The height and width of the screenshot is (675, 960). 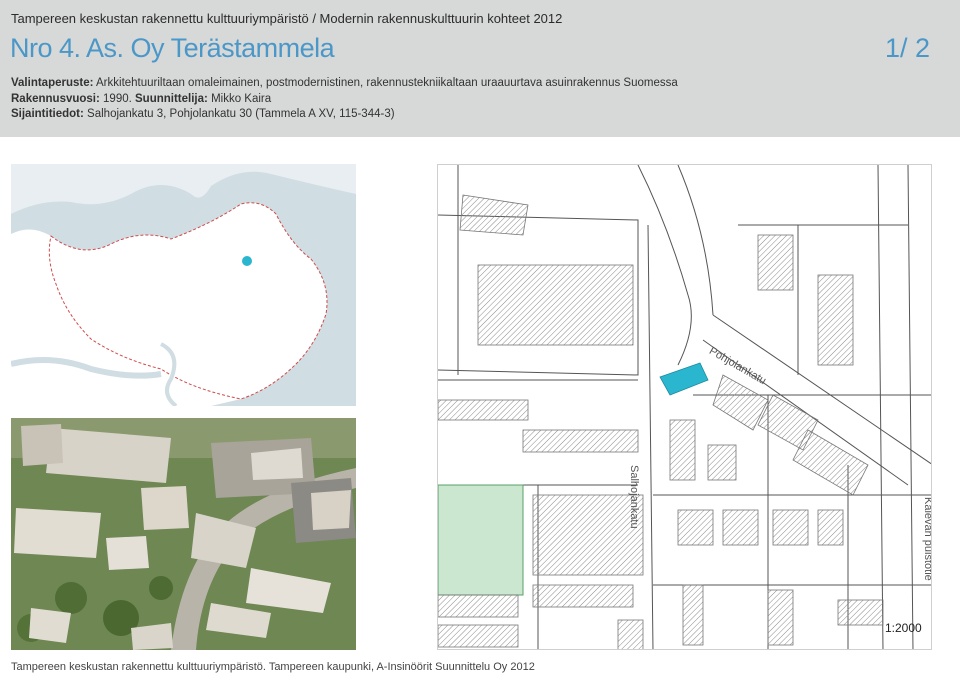 I want to click on target-building, so click(x=684, y=379).